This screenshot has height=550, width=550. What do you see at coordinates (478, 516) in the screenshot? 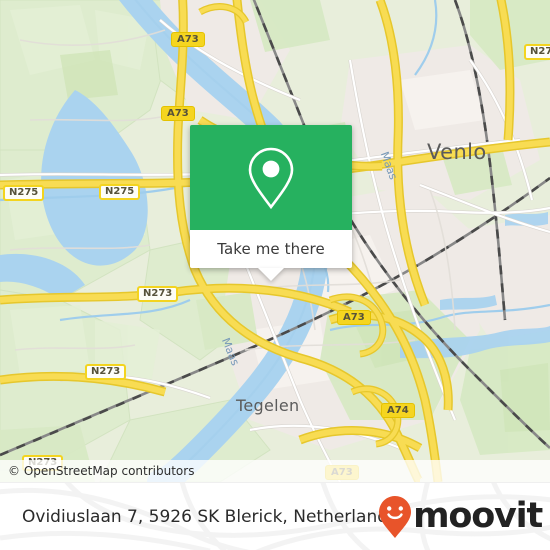
I see `moovit-wordmark: moovit` at bounding box center [478, 516].